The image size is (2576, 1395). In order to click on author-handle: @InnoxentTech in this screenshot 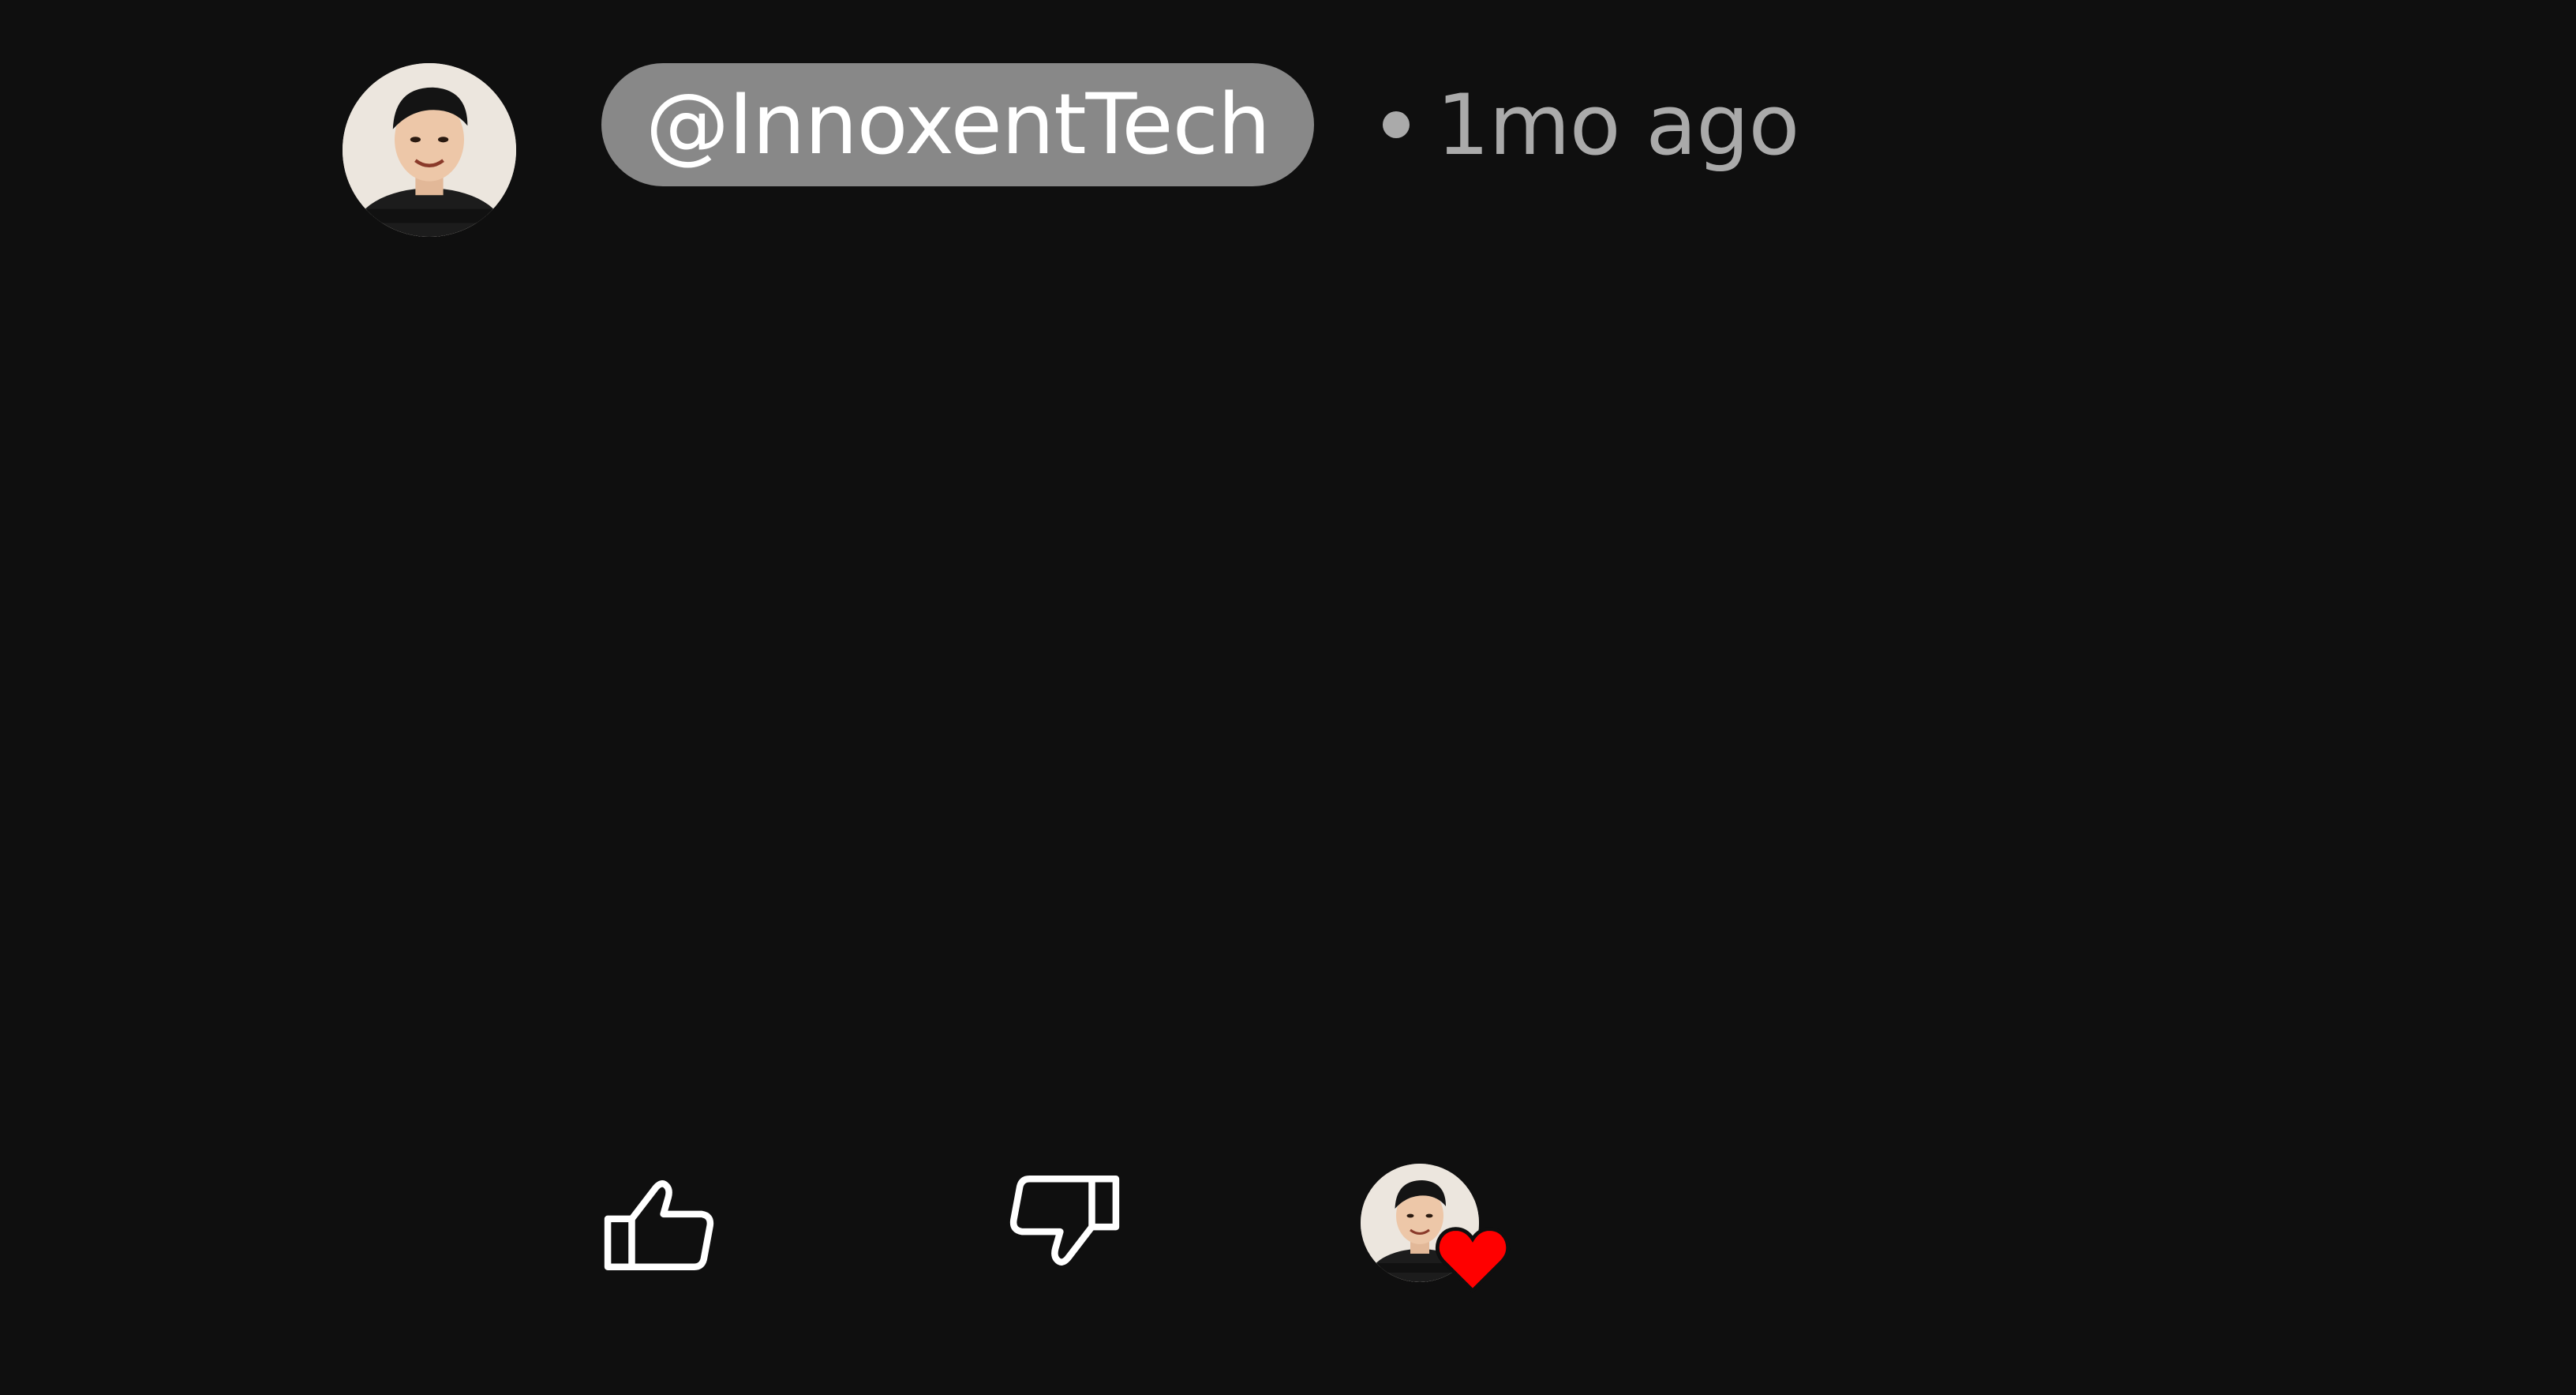, I will do `click(958, 124)`.